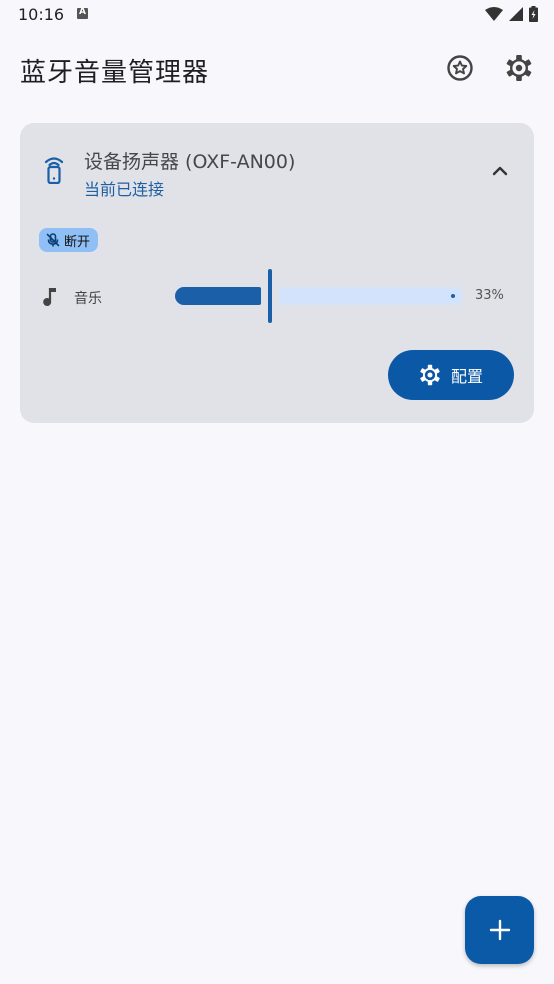 This screenshot has width=554, height=984. I want to click on slider-thumb, so click(270, 296).